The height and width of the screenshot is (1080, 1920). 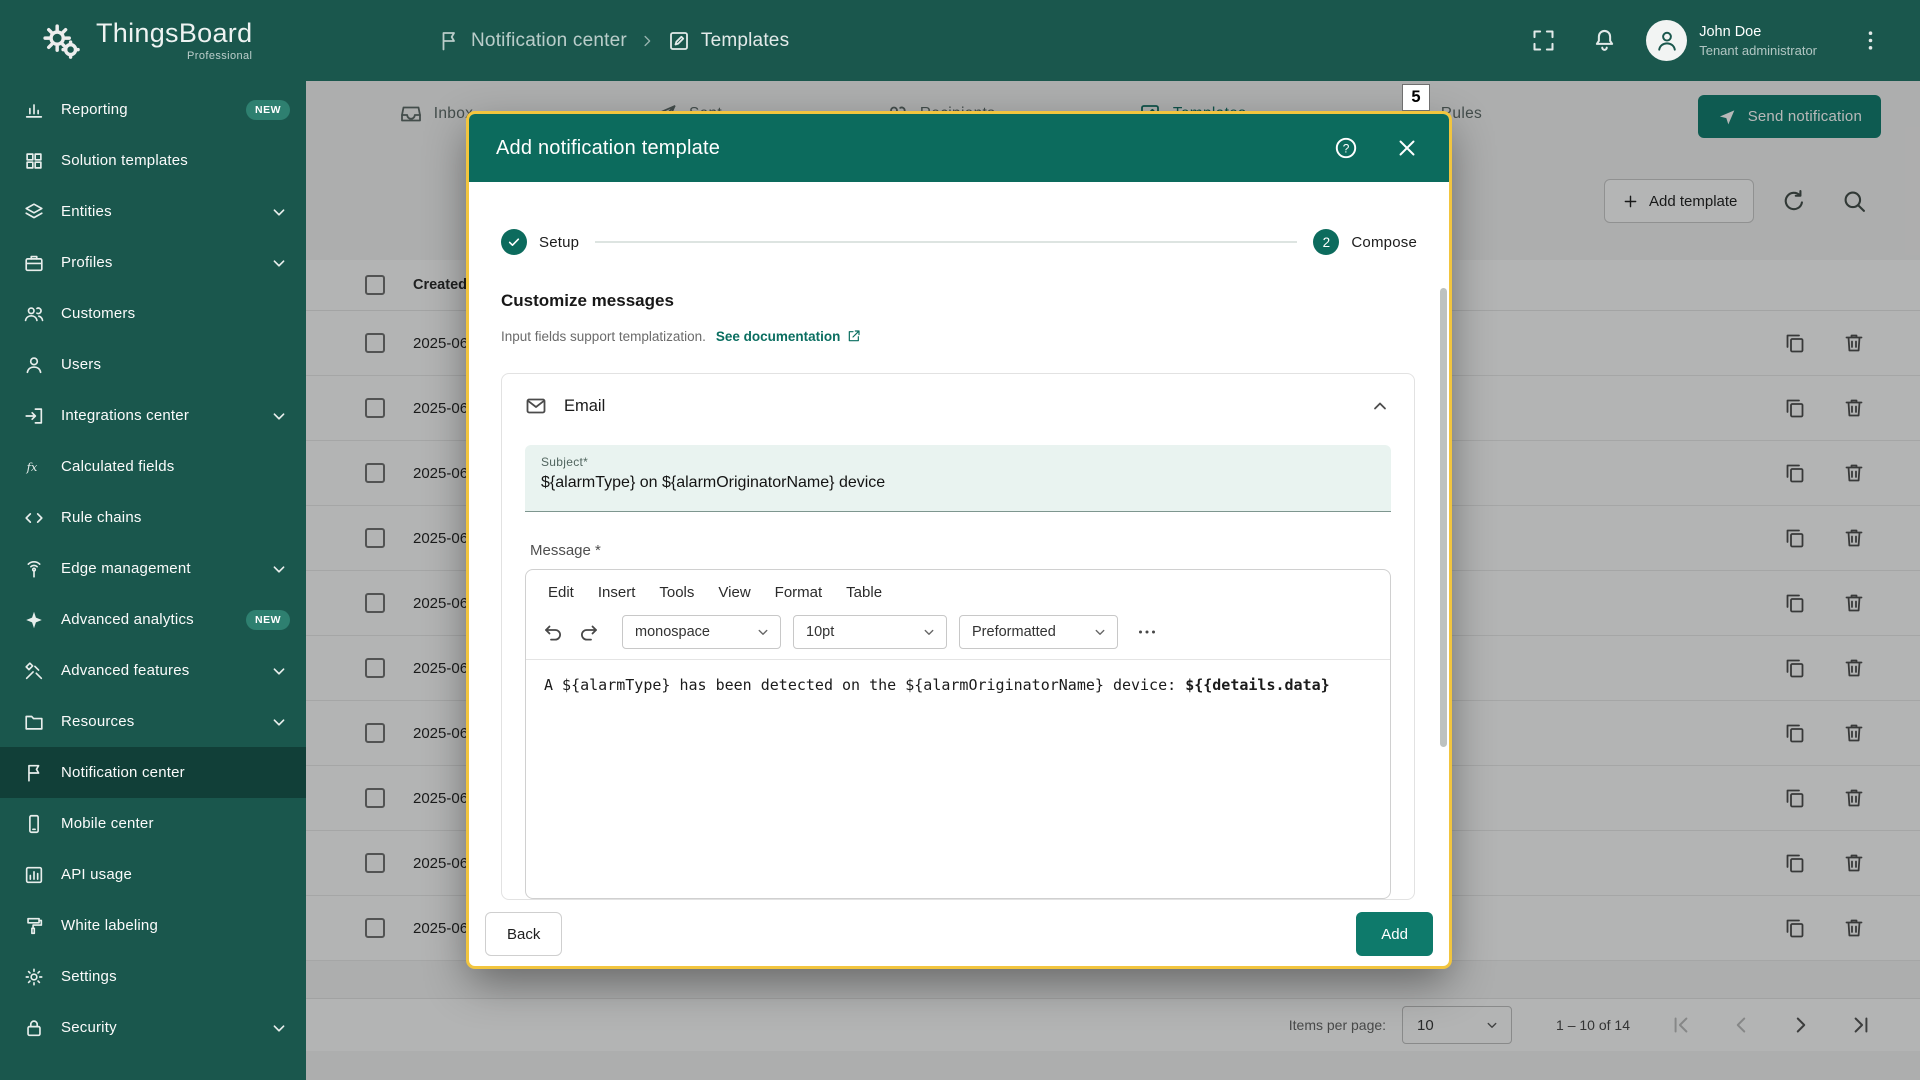 What do you see at coordinates (153, 364) in the screenshot?
I see `sidebar-item-users: Users` at bounding box center [153, 364].